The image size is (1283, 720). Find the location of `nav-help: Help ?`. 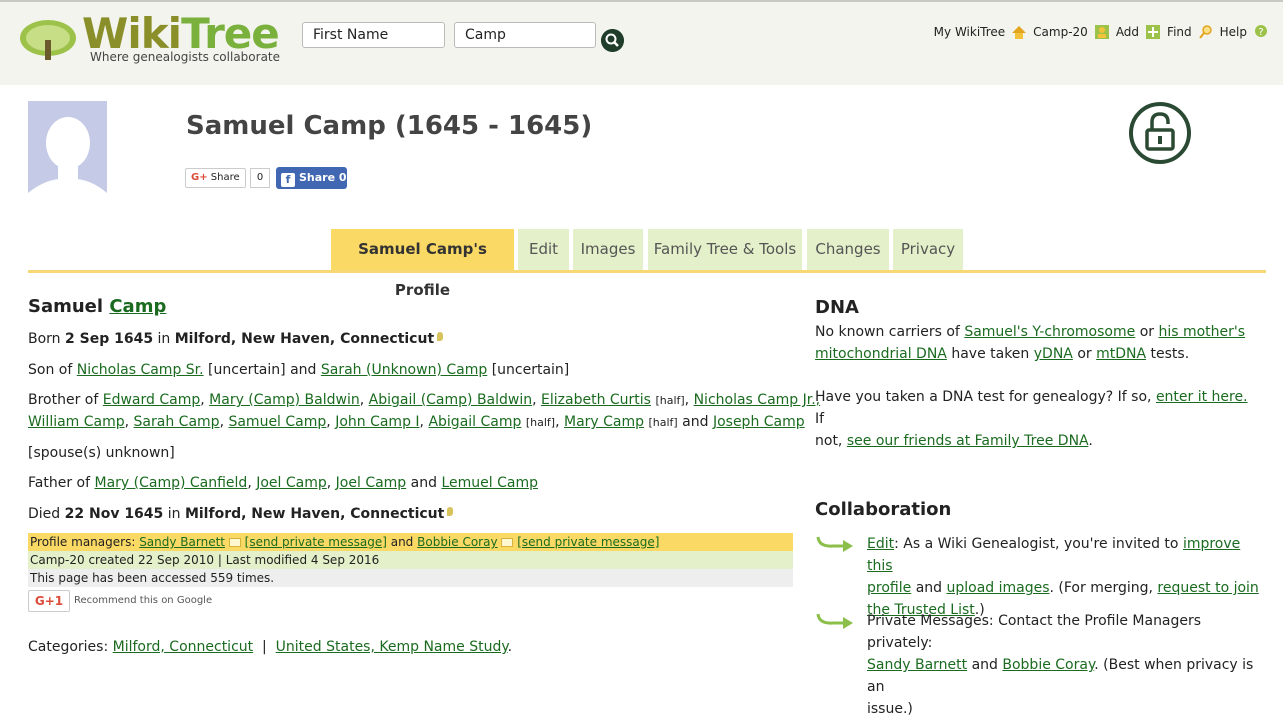

nav-help: Help ? is located at coordinates (1244, 32).